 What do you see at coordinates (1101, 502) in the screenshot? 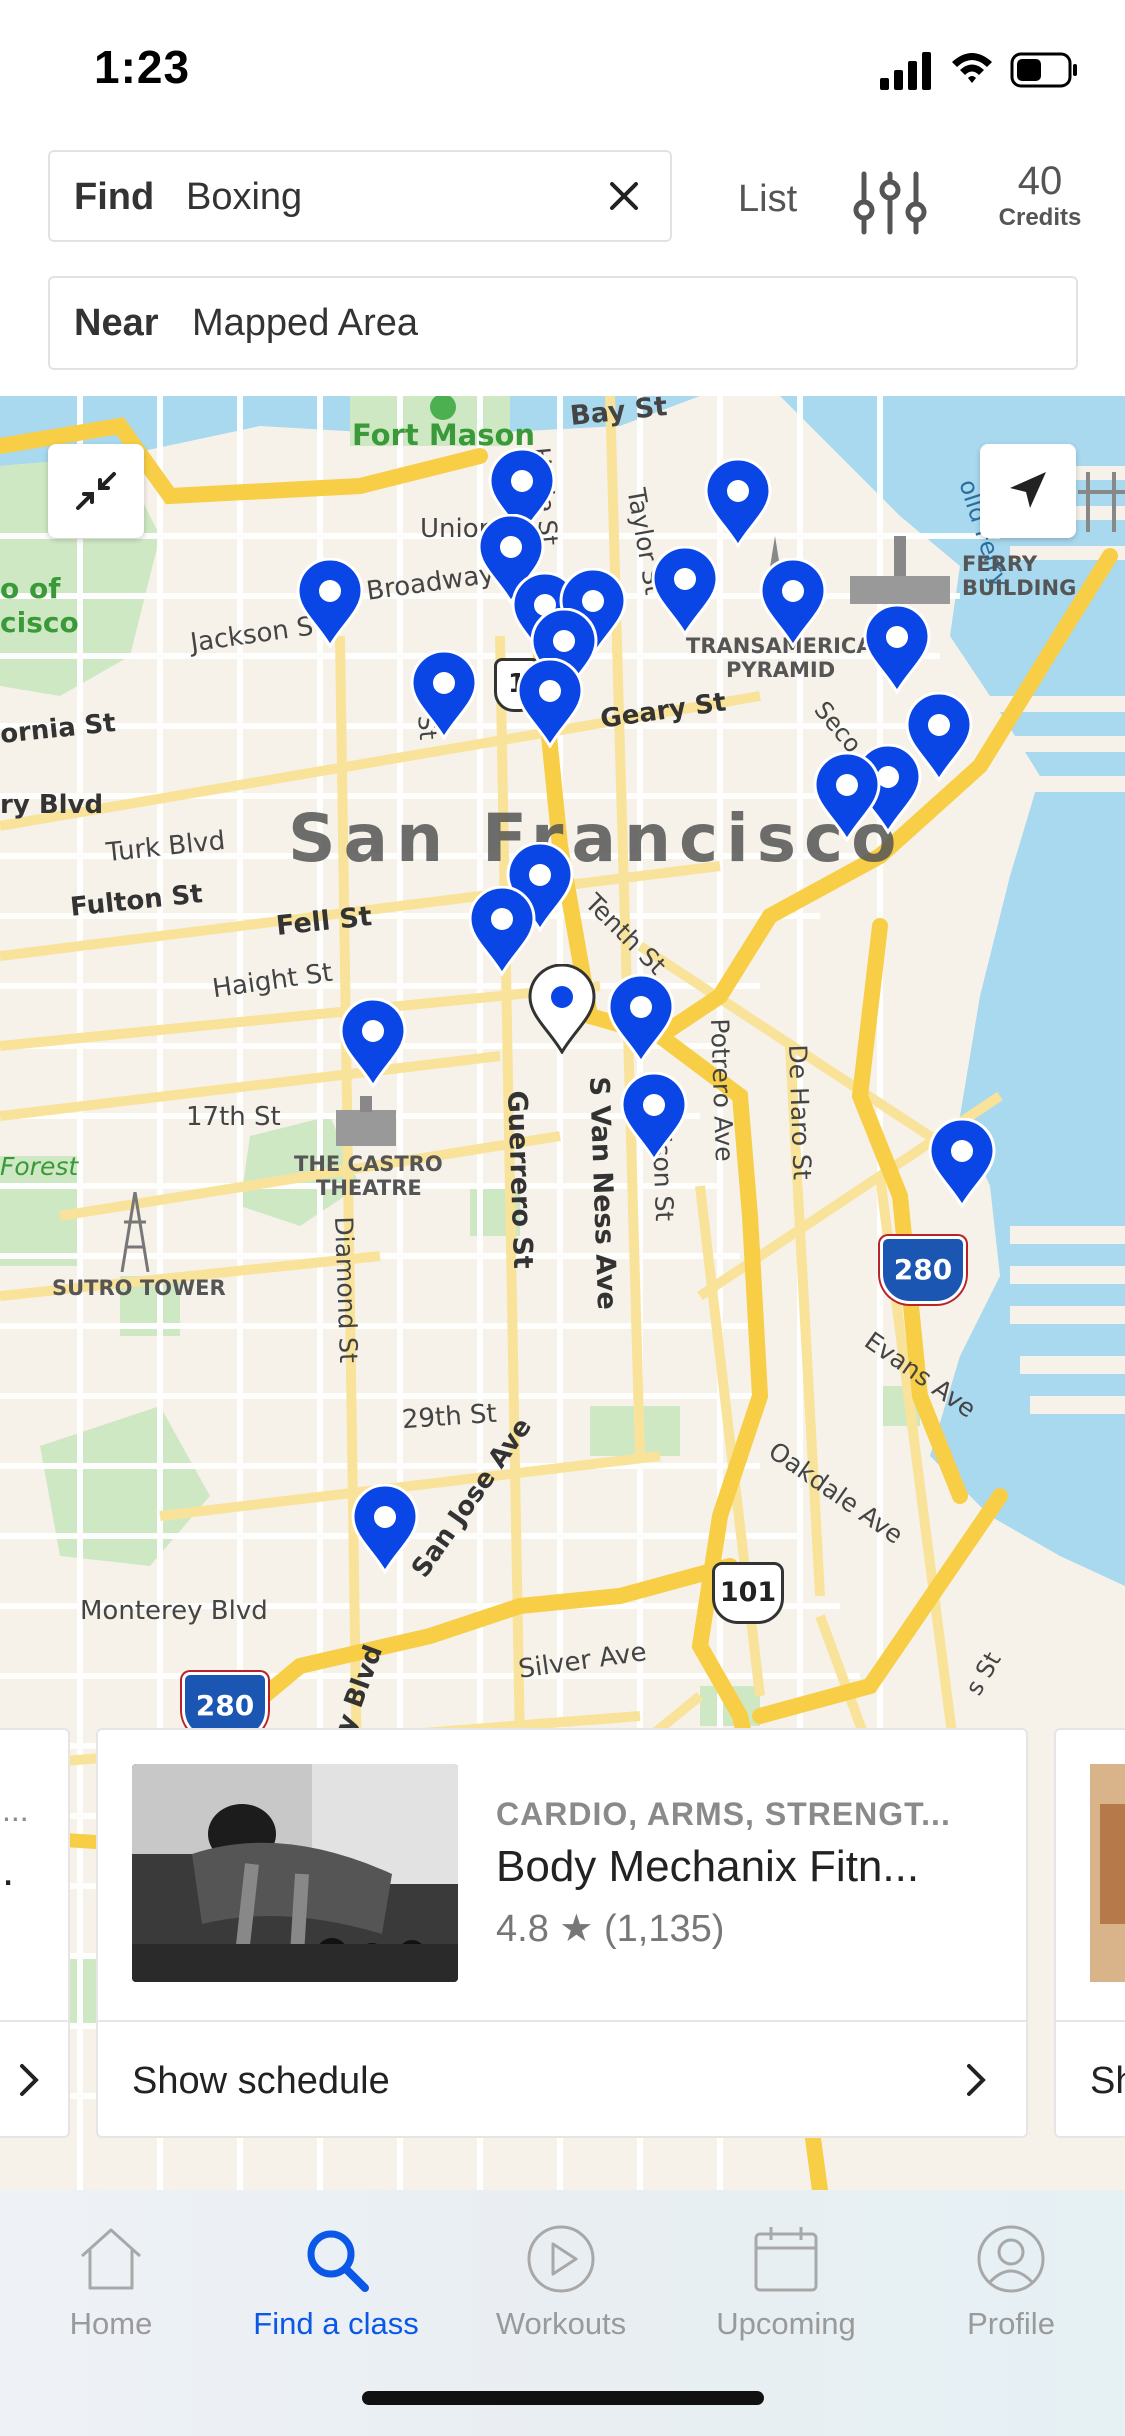
I see `bay-bridge-icon` at bounding box center [1101, 502].